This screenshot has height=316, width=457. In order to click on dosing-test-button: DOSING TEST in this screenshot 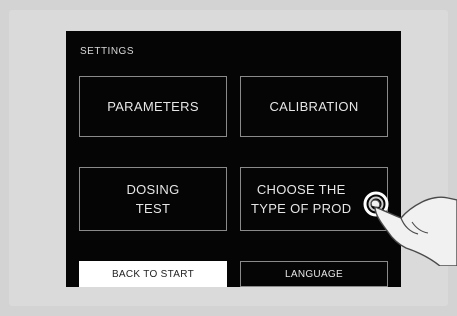, I will do `click(153, 199)`.